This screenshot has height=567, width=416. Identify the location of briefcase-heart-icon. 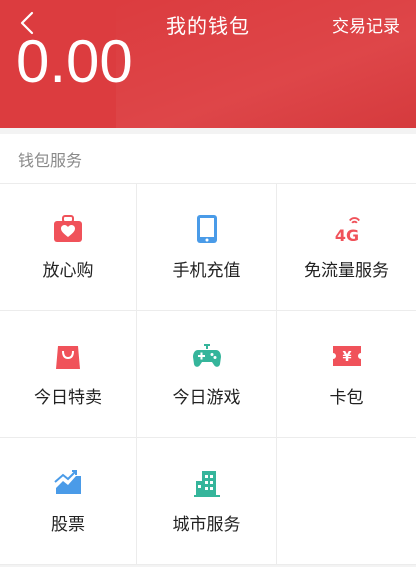
(68, 229).